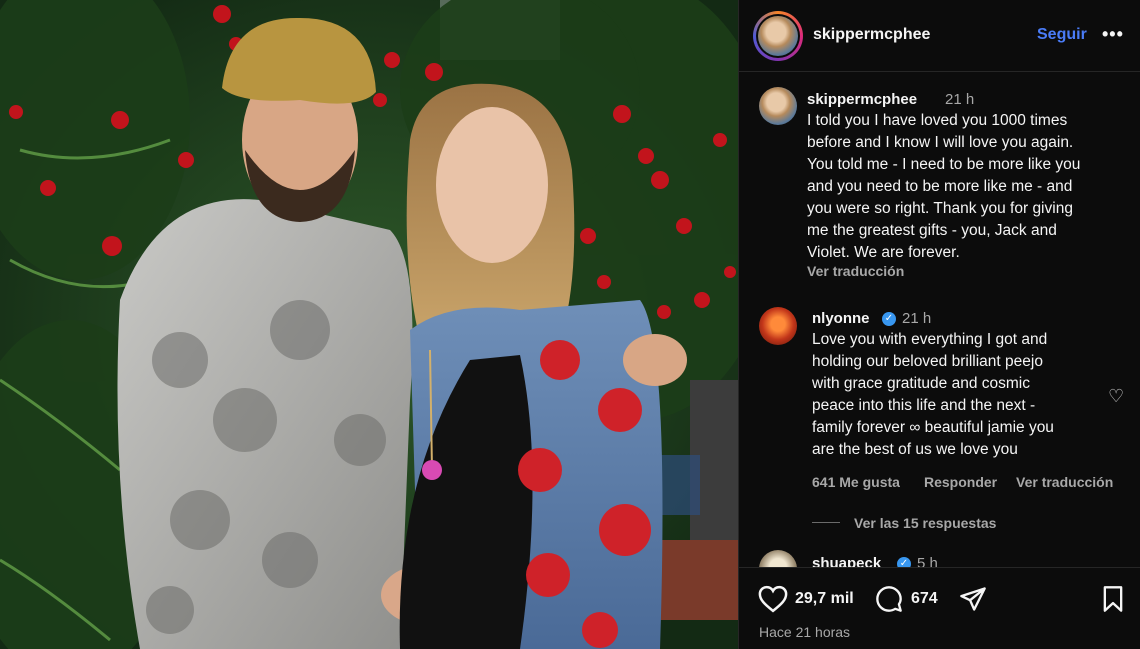 This screenshot has height=649, width=1140. What do you see at coordinates (960, 99) in the screenshot?
I see `caption-time: 21 h` at bounding box center [960, 99].